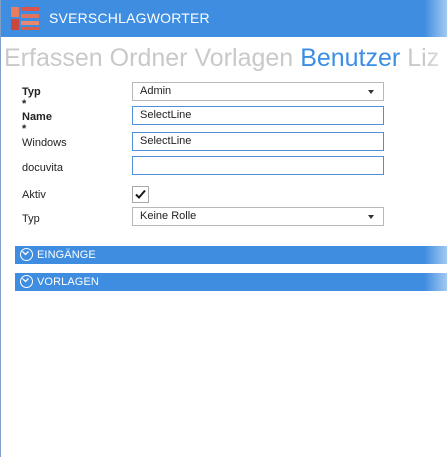 This screenshot has height=457, width=447. I want to click on aktiv-label: Aktiv, so click(34, 195).